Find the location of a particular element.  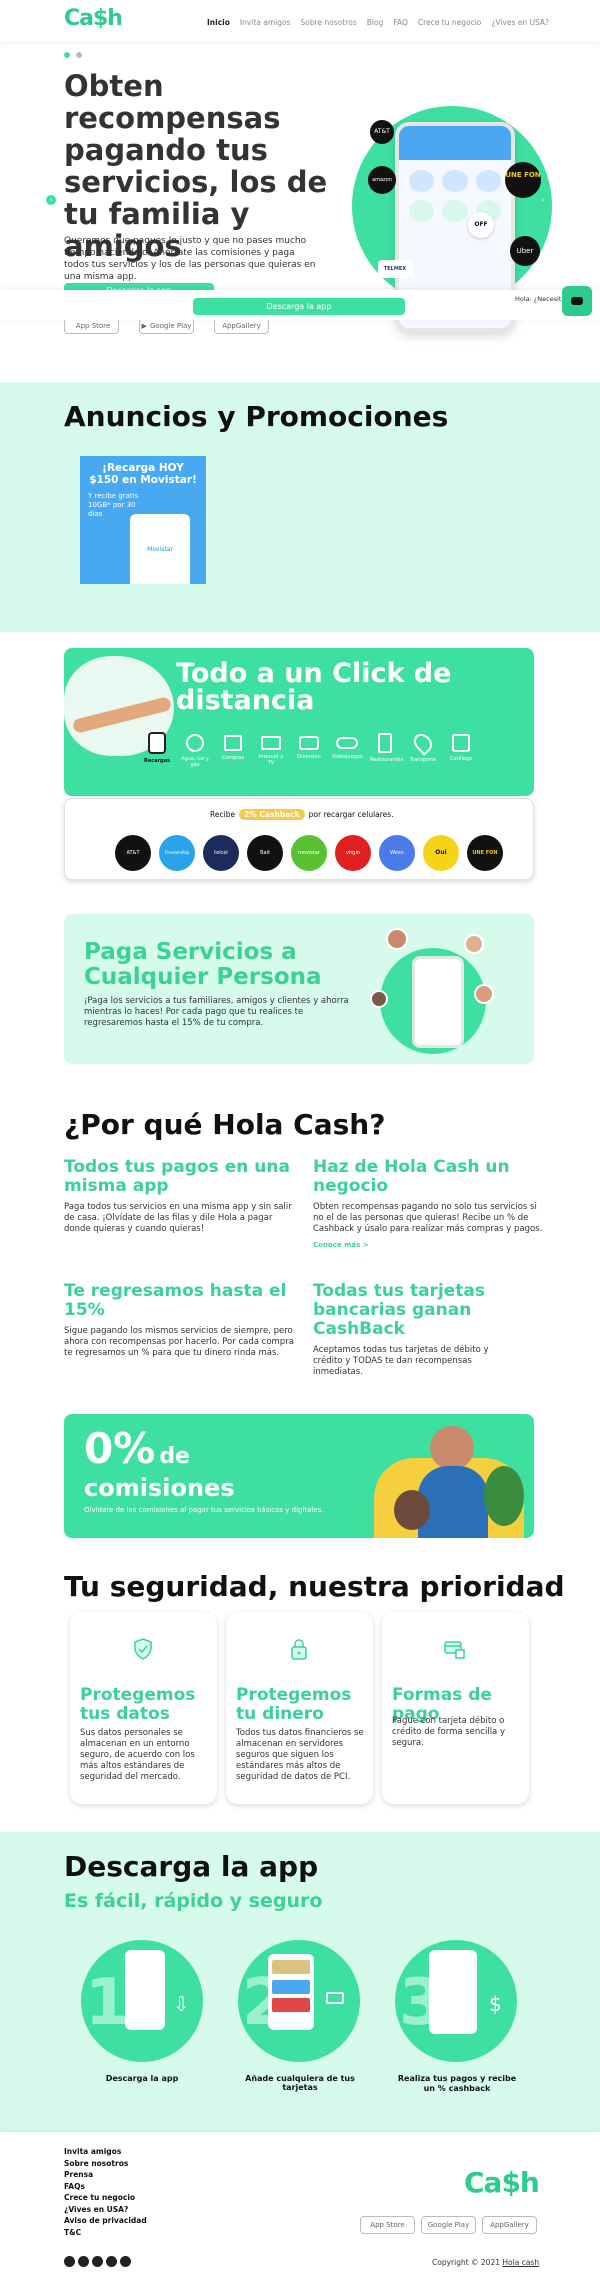

conoce-mas-link: Conoce más > is located at coordinates (428, 1245).